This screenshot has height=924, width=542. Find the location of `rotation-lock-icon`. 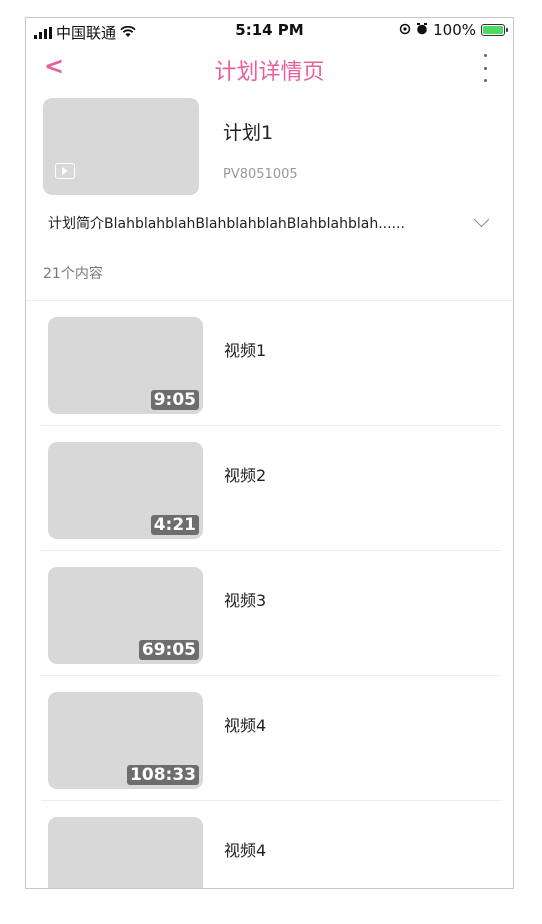

rotation-lock-icon is located at coordinates (405, 30).